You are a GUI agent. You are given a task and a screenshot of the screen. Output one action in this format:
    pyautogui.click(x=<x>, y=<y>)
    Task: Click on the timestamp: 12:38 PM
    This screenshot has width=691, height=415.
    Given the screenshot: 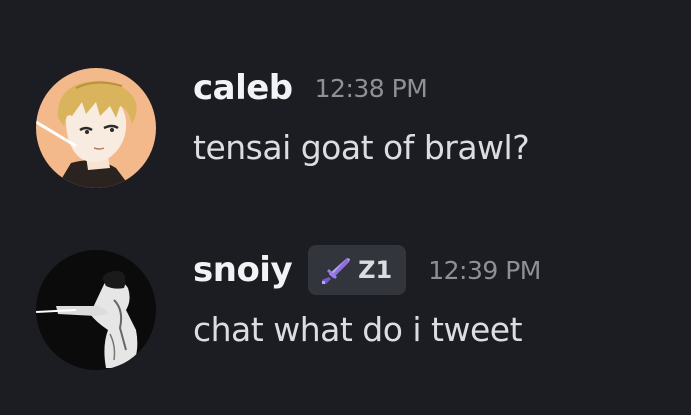 What is the action you would take?
    pyautogui.click(x=371, y=88)
    